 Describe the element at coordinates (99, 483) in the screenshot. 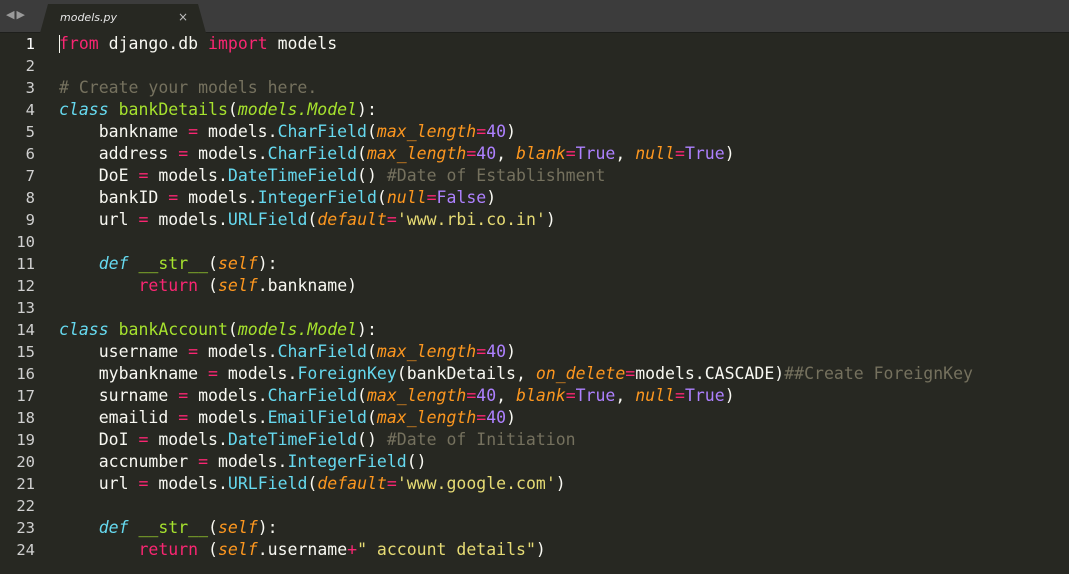

I see `code-token: url` at that location.